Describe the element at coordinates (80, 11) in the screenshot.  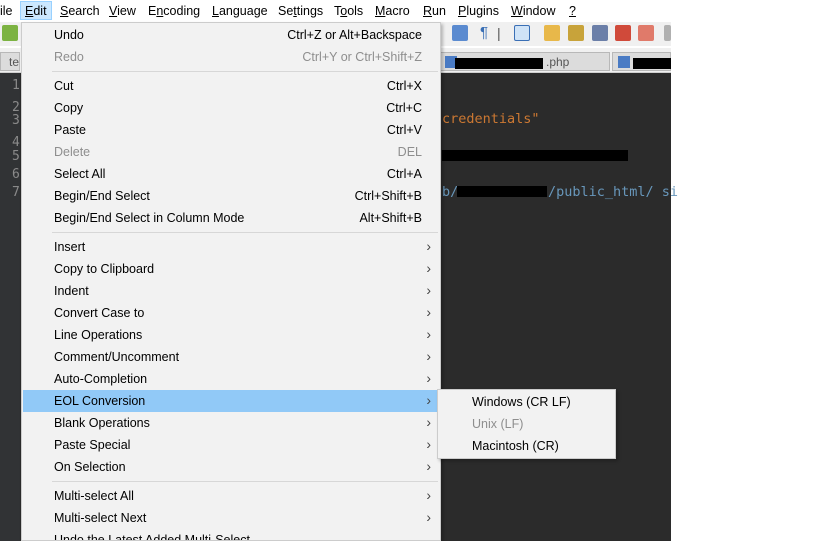
I see `menu-search: Search` at that location.